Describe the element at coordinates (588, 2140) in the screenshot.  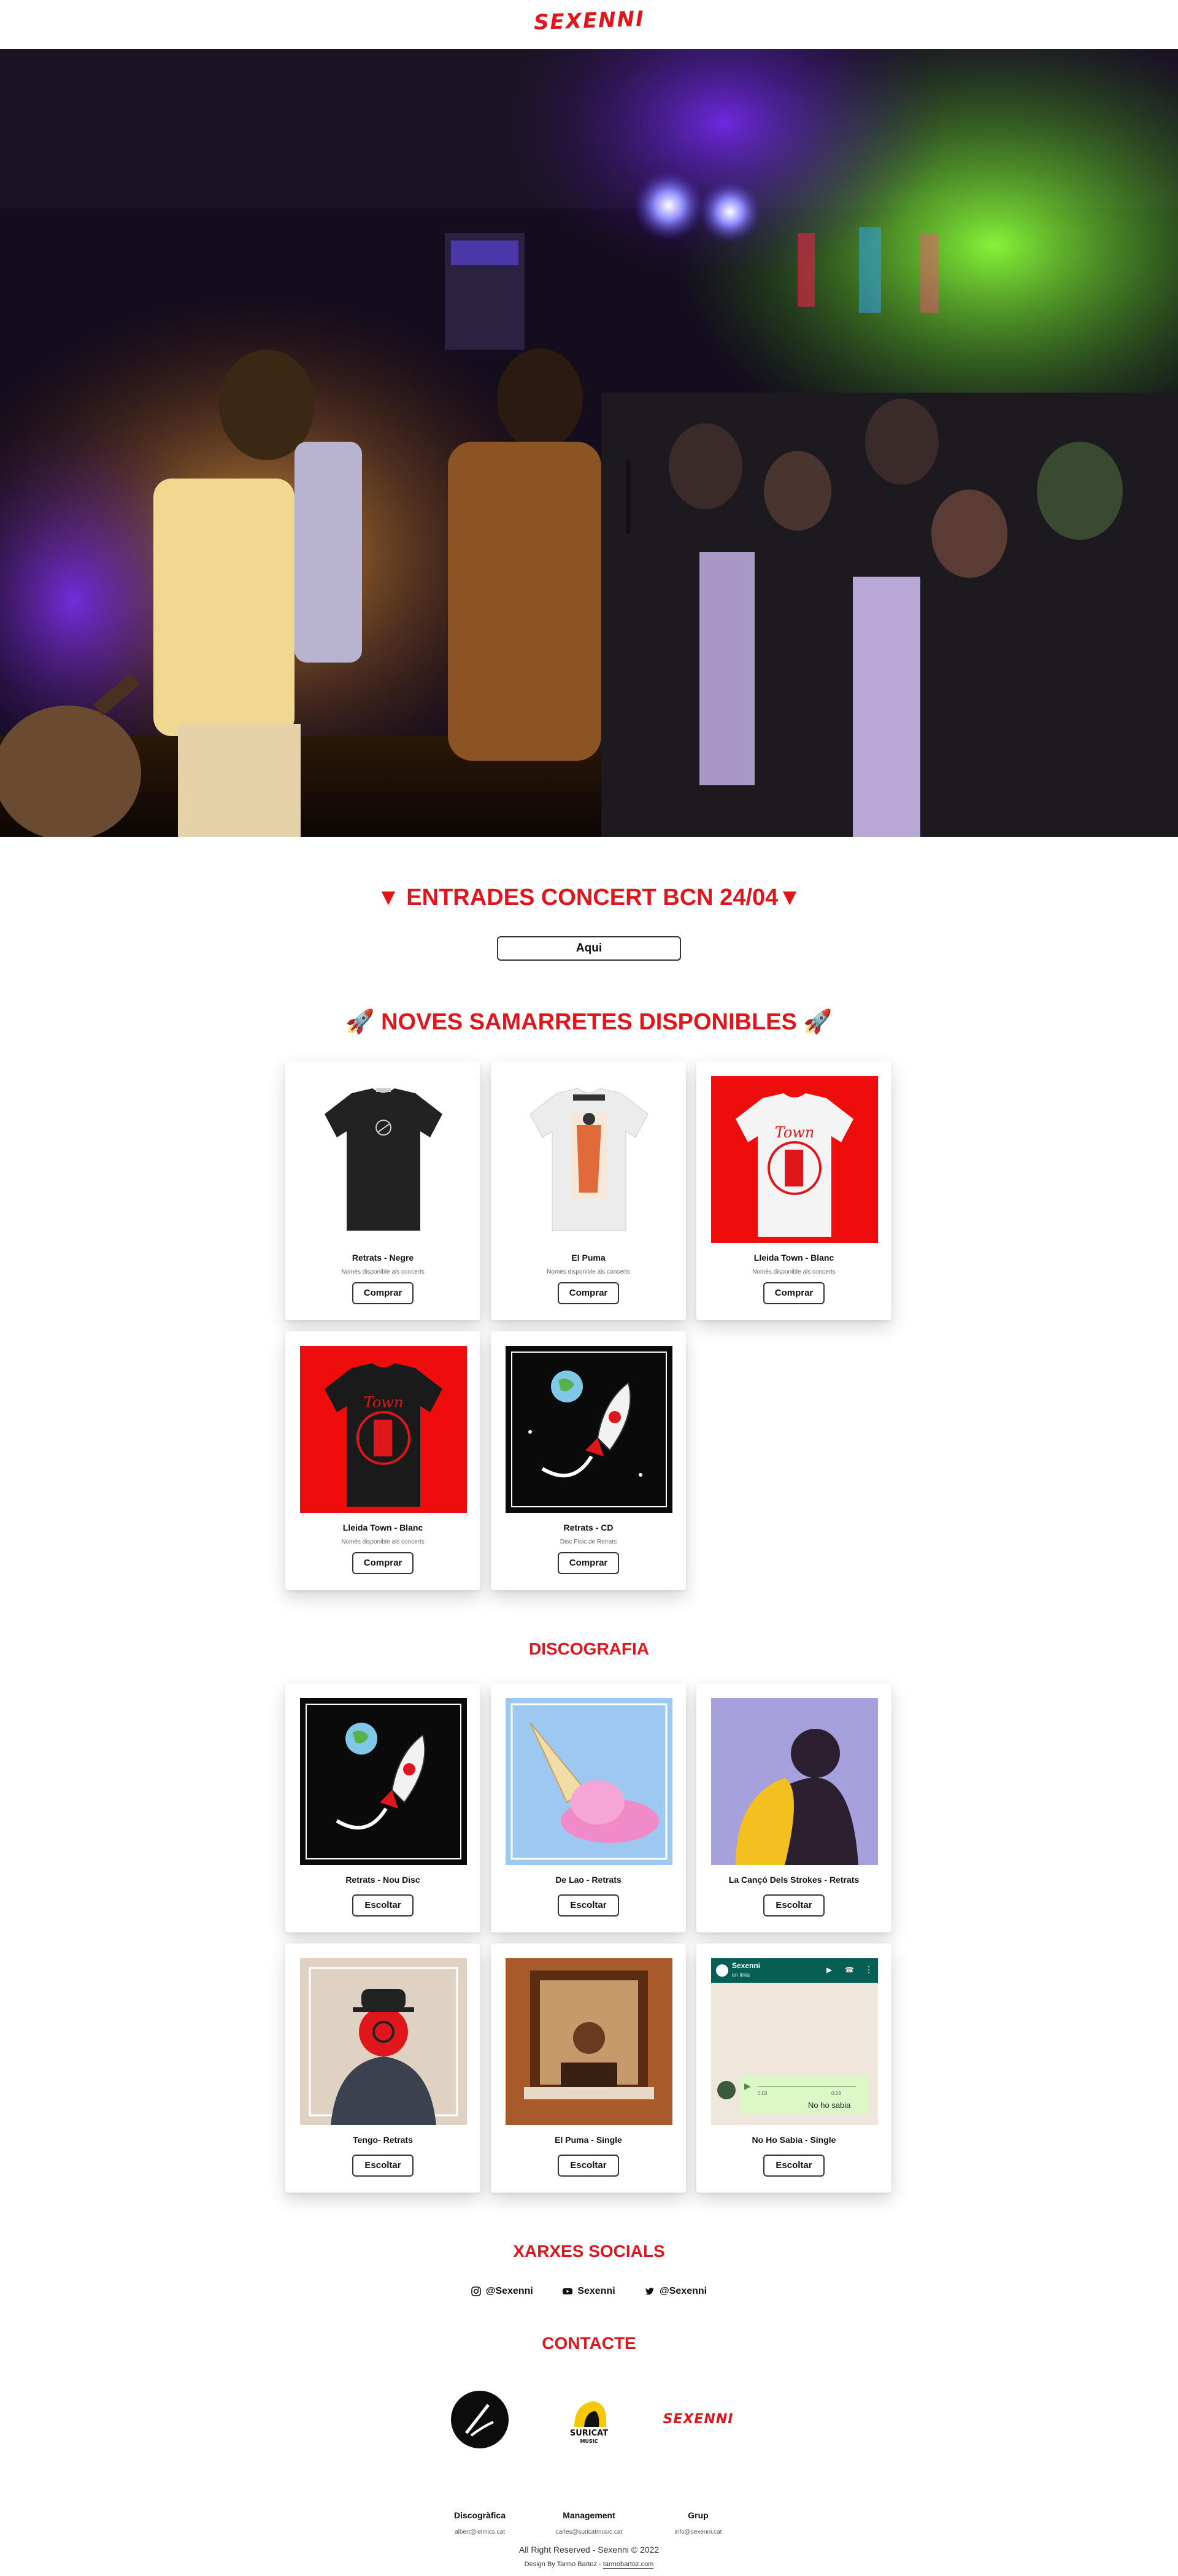
I see `album-name: El Puma - Single` at that location.